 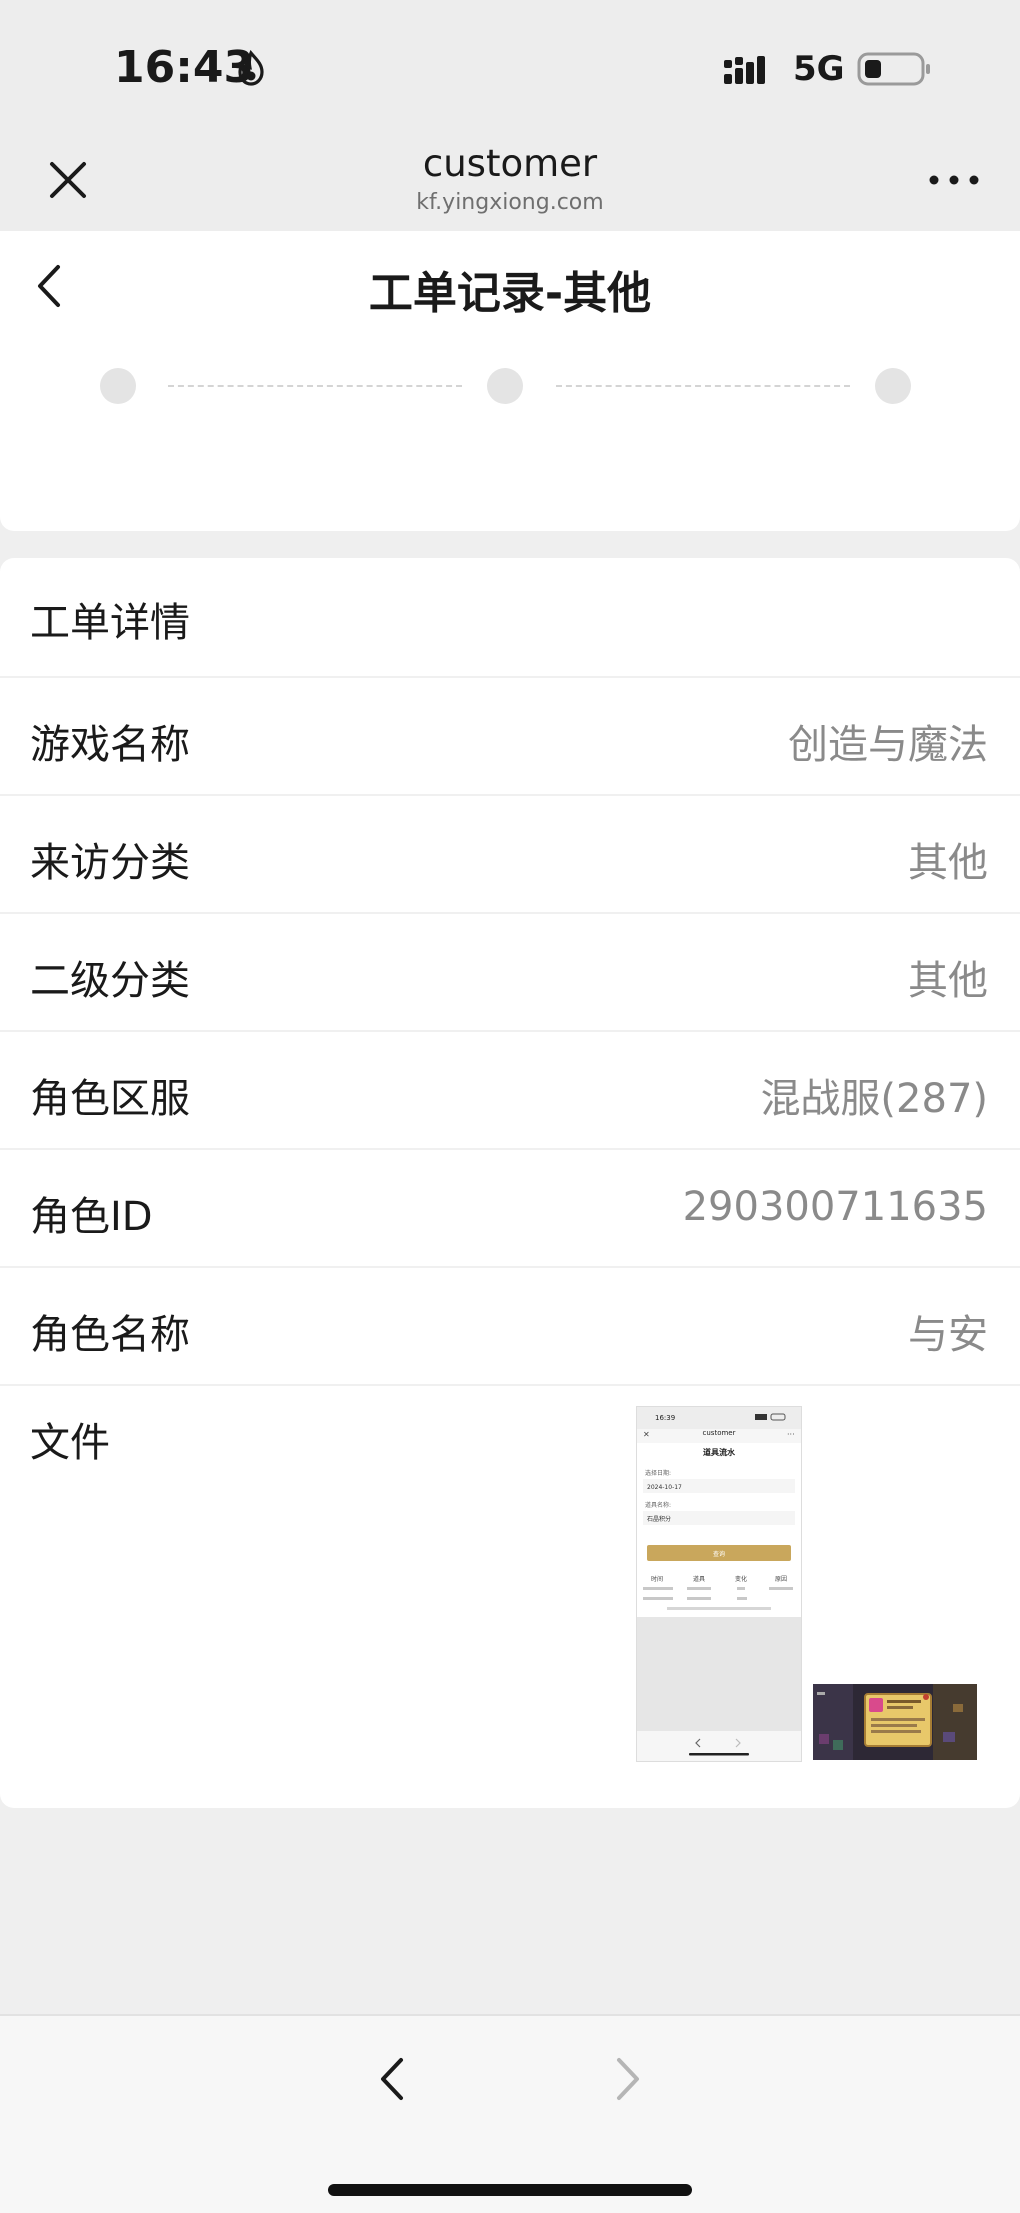 I want to click on detail-label: 角色ID, so click(x=91, y=1217).